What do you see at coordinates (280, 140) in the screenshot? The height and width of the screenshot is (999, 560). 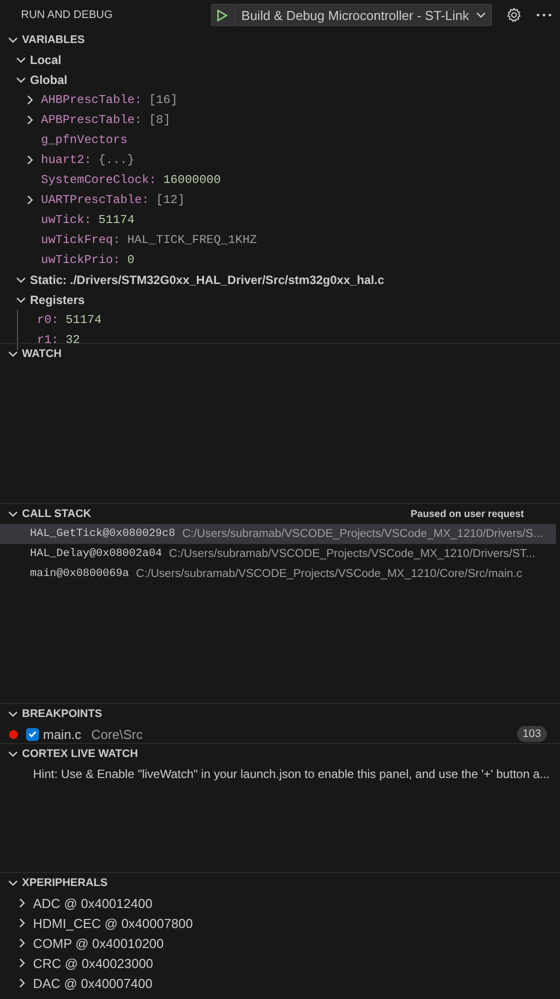 I see `variable-item: g_pfnVectors` at bounding box center [280, 140].